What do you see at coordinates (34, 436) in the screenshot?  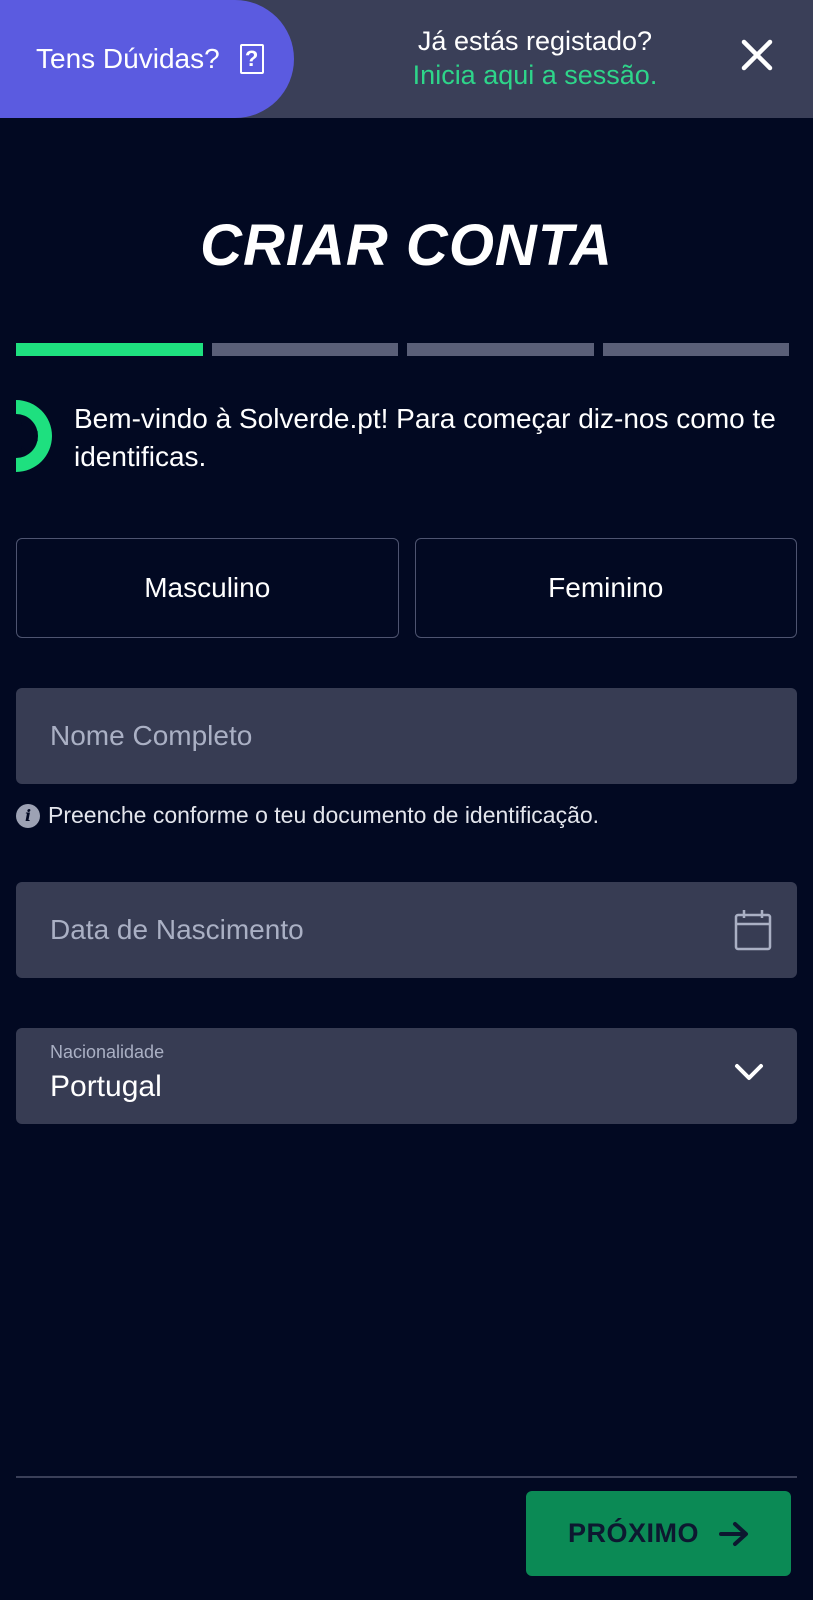 I see `sun-logo-icon` at bounding box center [34, 436].